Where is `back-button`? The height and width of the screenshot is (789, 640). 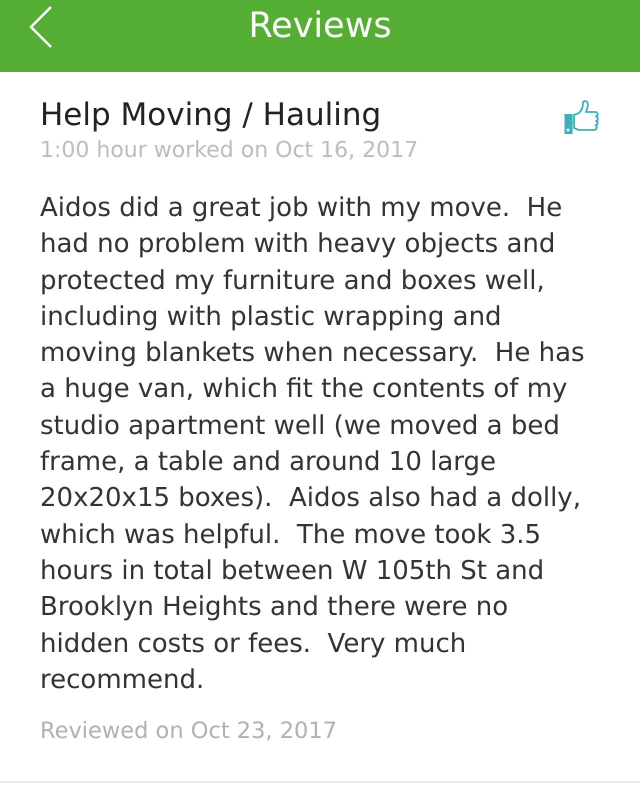 back-button is located at coordinates (41, 27).